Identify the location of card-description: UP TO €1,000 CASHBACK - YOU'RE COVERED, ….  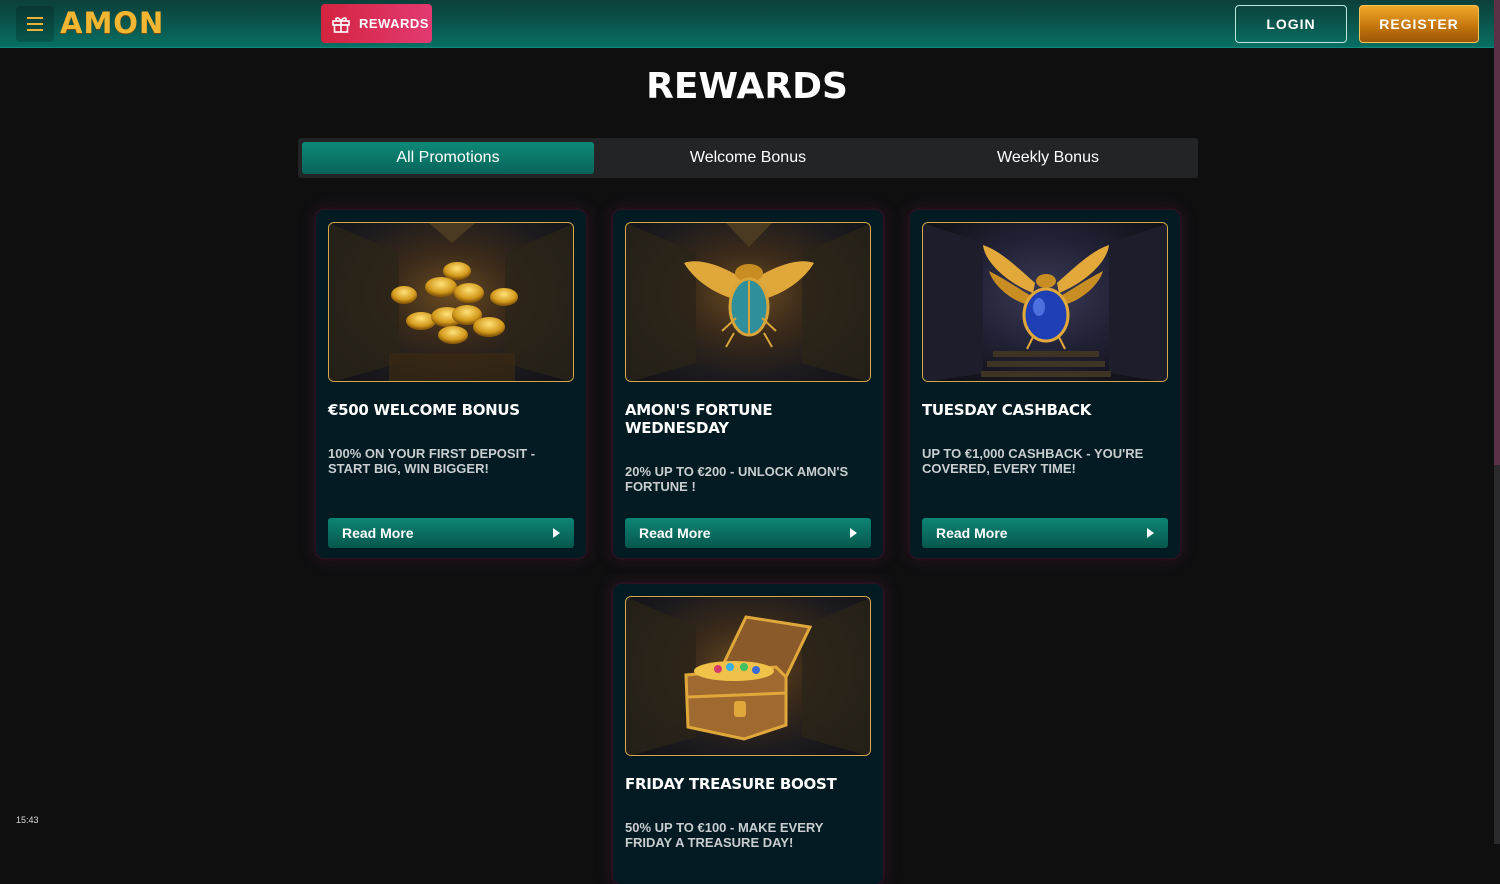
(1033, 461).